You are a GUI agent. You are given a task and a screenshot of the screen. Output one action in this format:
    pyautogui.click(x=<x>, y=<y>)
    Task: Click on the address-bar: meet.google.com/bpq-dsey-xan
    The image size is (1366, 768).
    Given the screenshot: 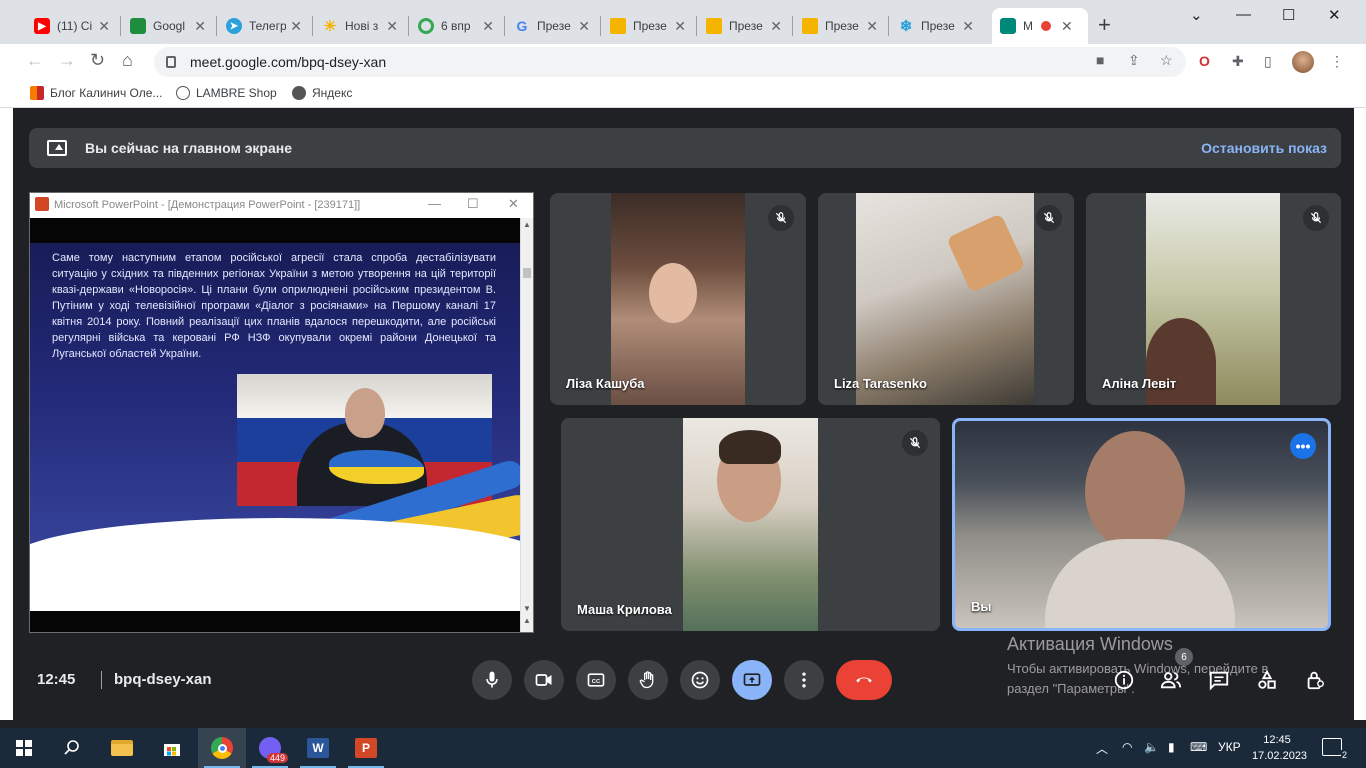 What is the action you would take?
    pyautogui.click(x=670, y=62)
    